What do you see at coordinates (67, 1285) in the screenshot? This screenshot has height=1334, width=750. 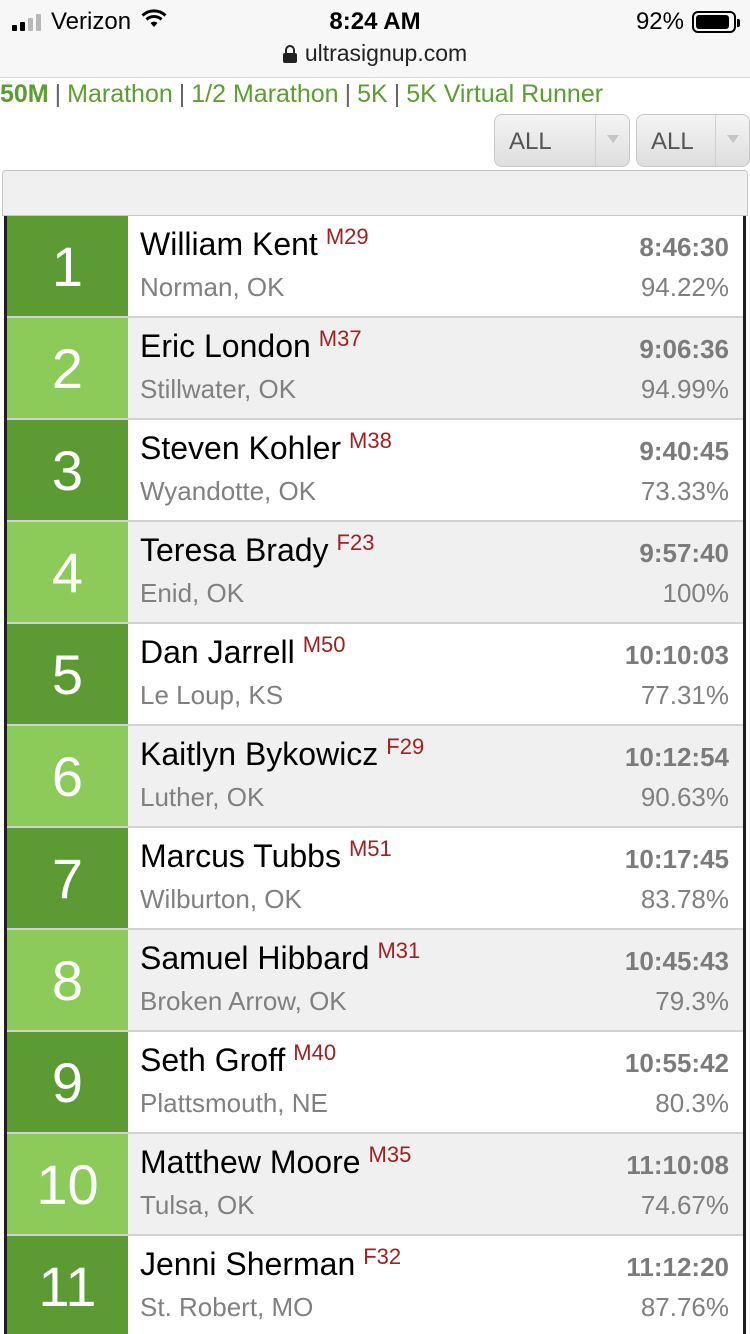 I see `rank-badge: 11` at bounding box center [67, 1285].